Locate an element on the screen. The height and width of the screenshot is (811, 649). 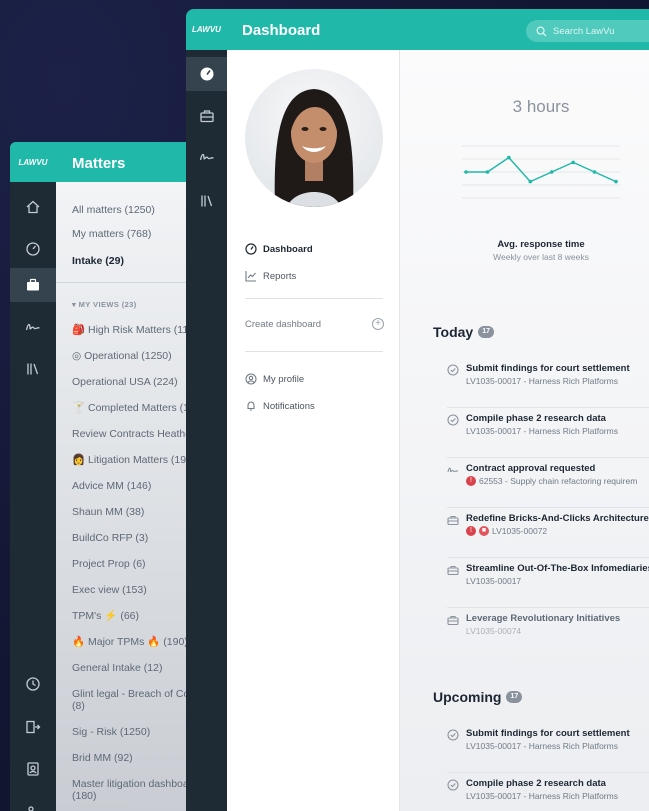
view-item: Project Prop (6) is located at coordinates (109, 564).